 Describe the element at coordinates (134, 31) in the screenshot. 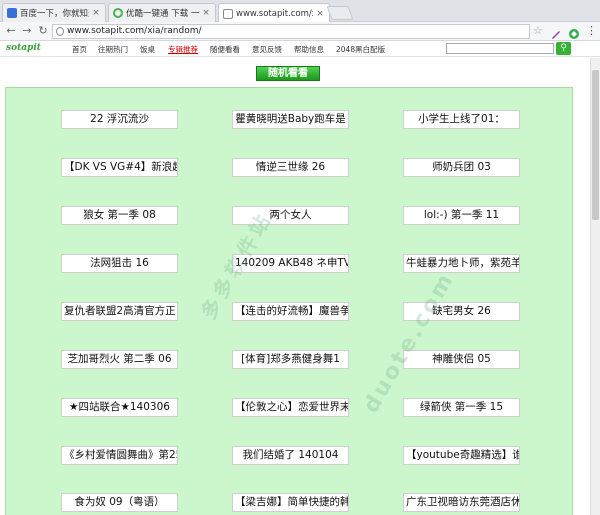

I see `url-text: www.sotapit.com/xia/random/` at that location.